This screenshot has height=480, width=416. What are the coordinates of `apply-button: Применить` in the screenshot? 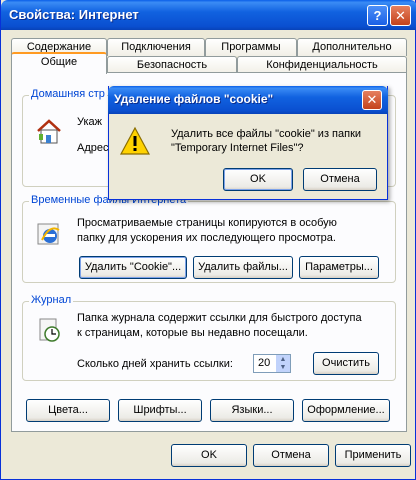 It's located at (373, 455).